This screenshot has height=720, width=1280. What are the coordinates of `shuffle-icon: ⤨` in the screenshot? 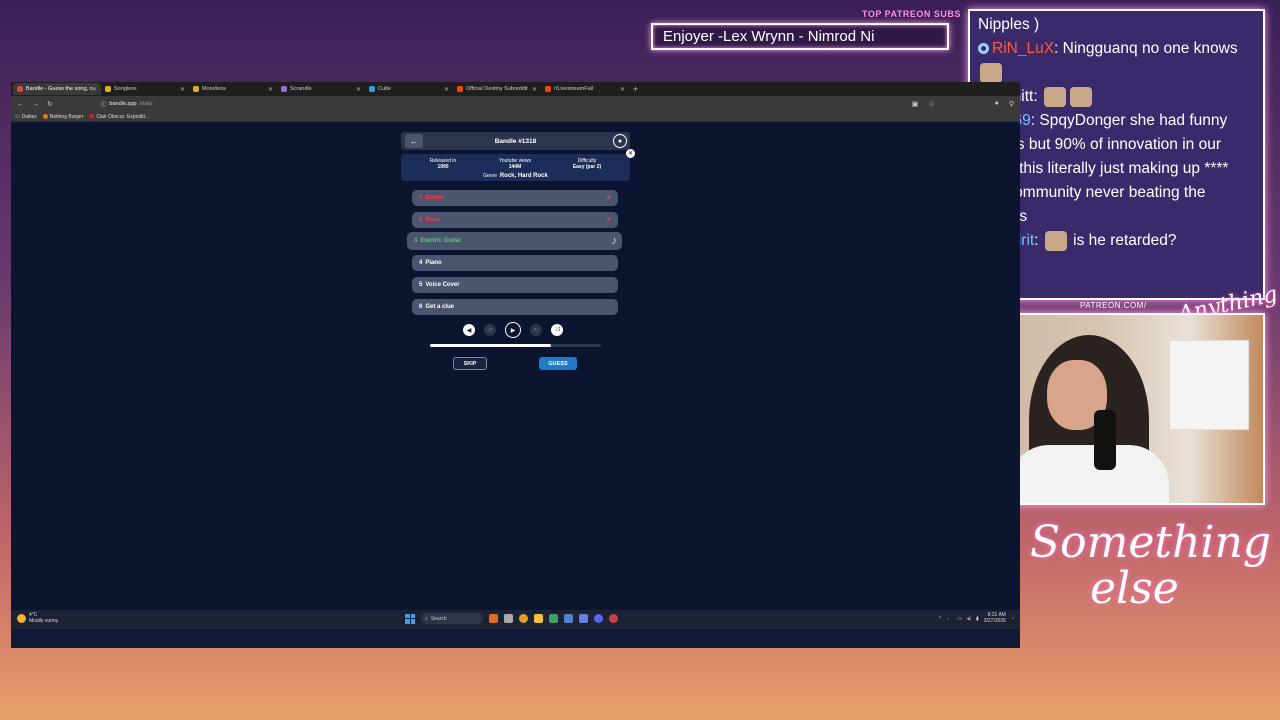 It's located at (557, 330).